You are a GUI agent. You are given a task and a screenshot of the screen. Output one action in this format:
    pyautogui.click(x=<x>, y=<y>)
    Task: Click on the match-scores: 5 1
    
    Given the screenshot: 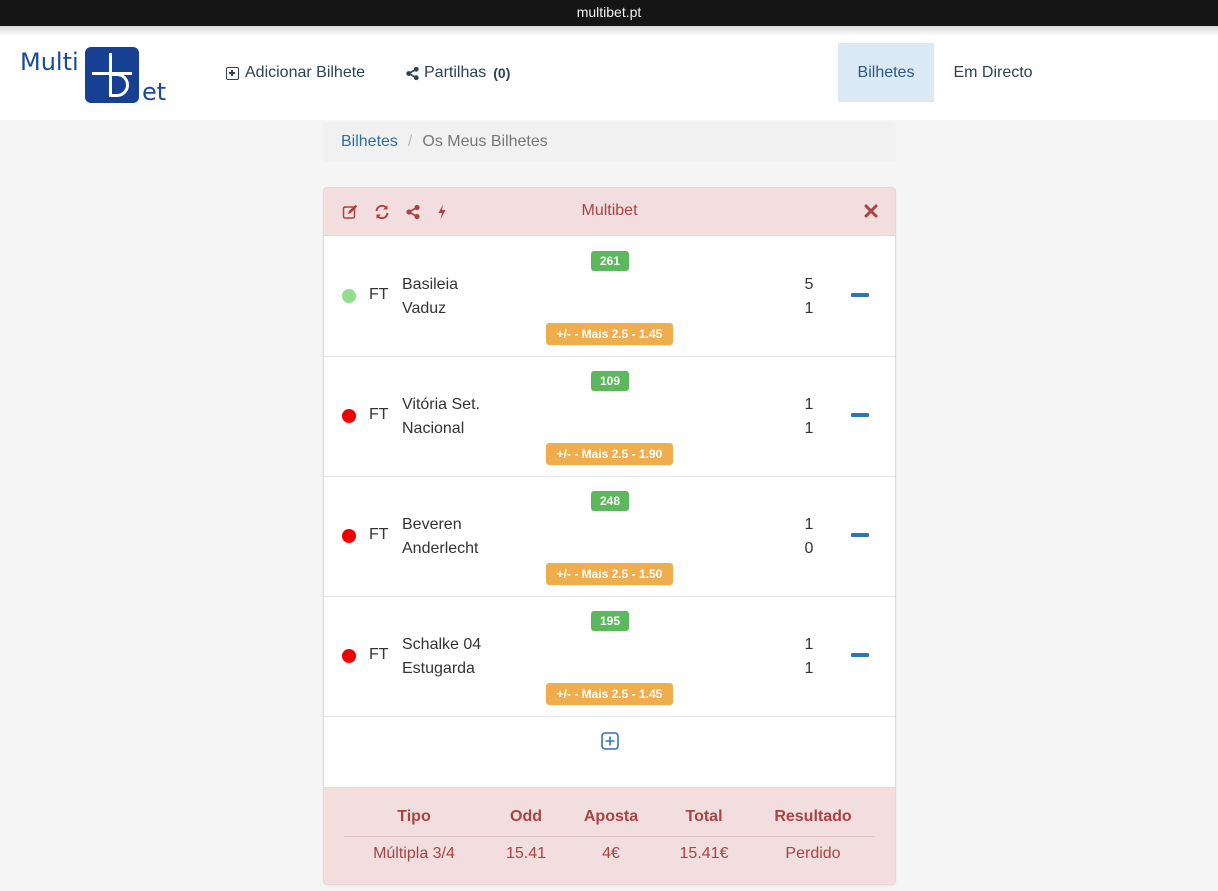 What is the action you would take?
    pyautogui.click(x=809, y=297)
    